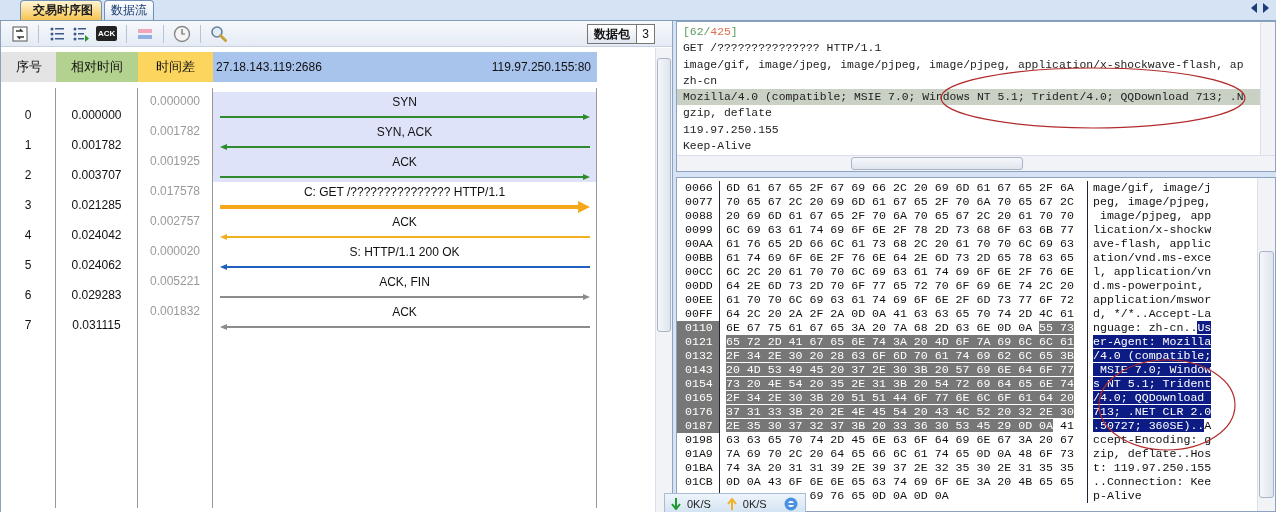  I want to click on table-cell-text: 0.005221, so click(175, 281).